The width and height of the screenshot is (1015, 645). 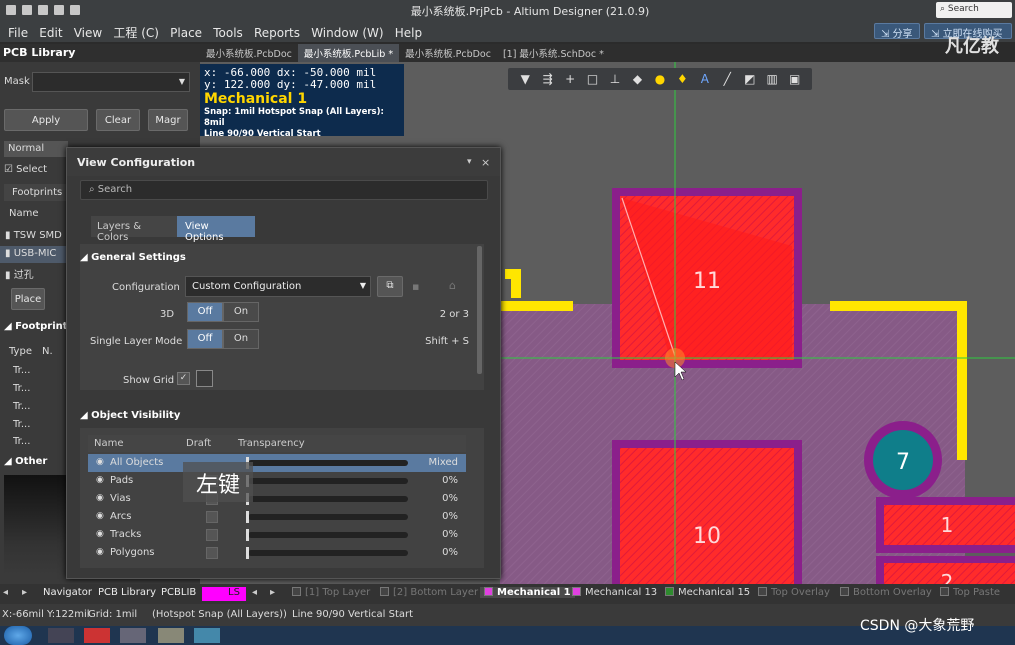 I want to click on menu-view: View, so click(x=84, y=31).